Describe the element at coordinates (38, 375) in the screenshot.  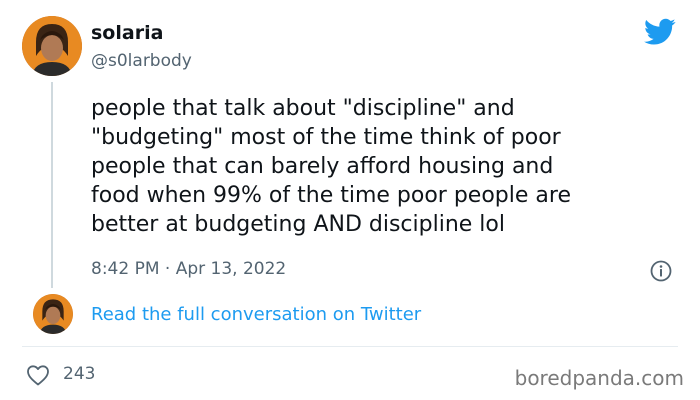
I see `heart-icon` at that location.